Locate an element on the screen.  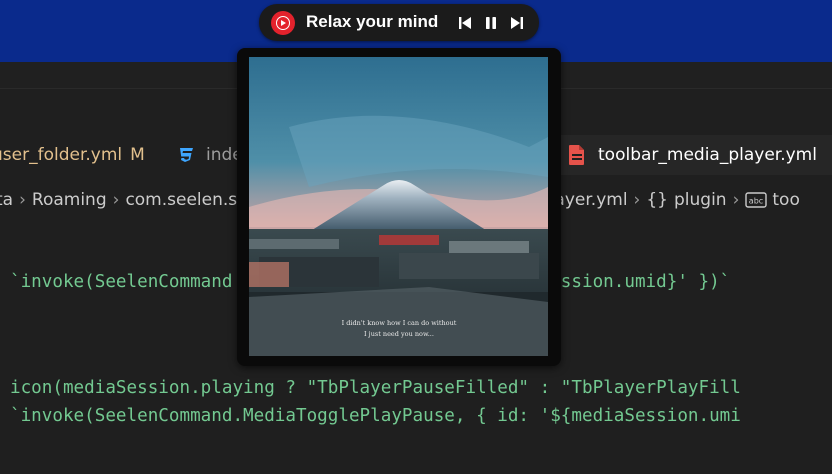
tab-label: user_folder.yml is located at coordinates (61, 155).